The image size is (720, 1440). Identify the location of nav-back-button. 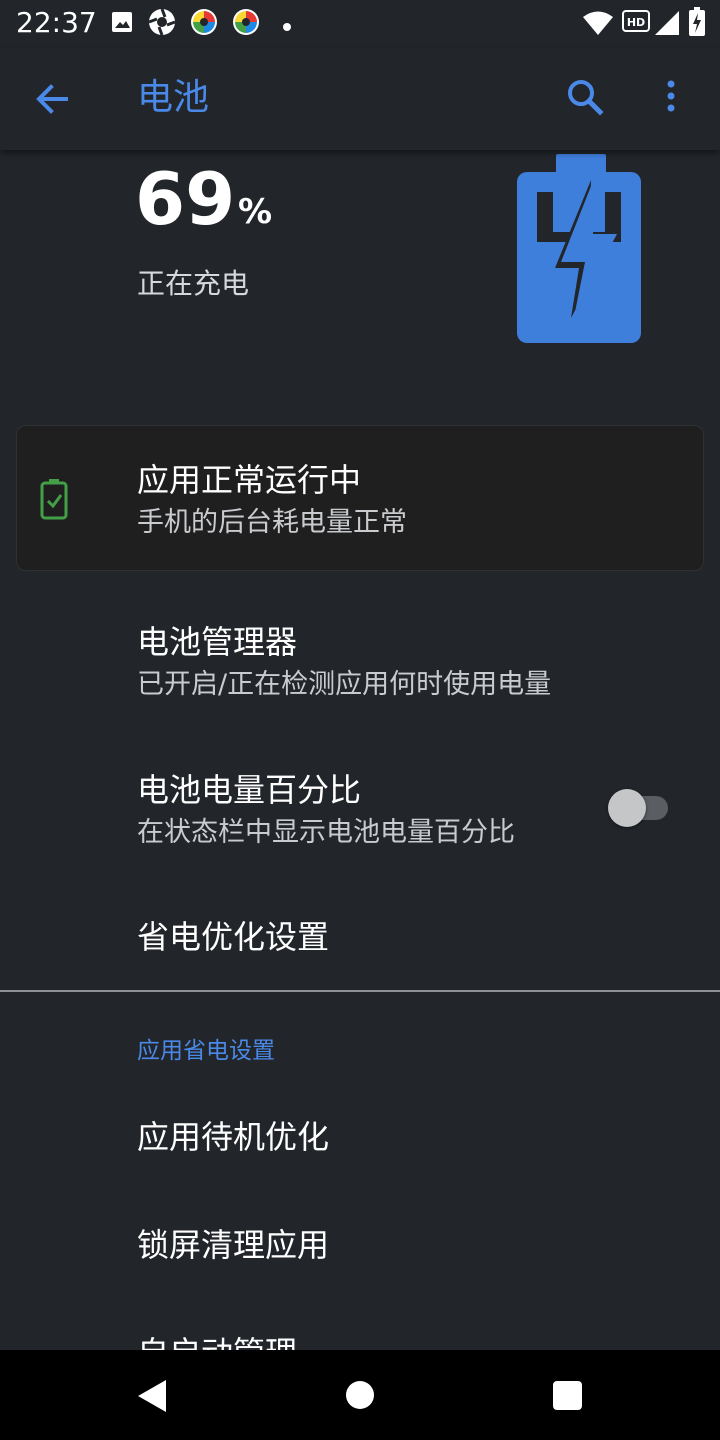
(153, 1396).